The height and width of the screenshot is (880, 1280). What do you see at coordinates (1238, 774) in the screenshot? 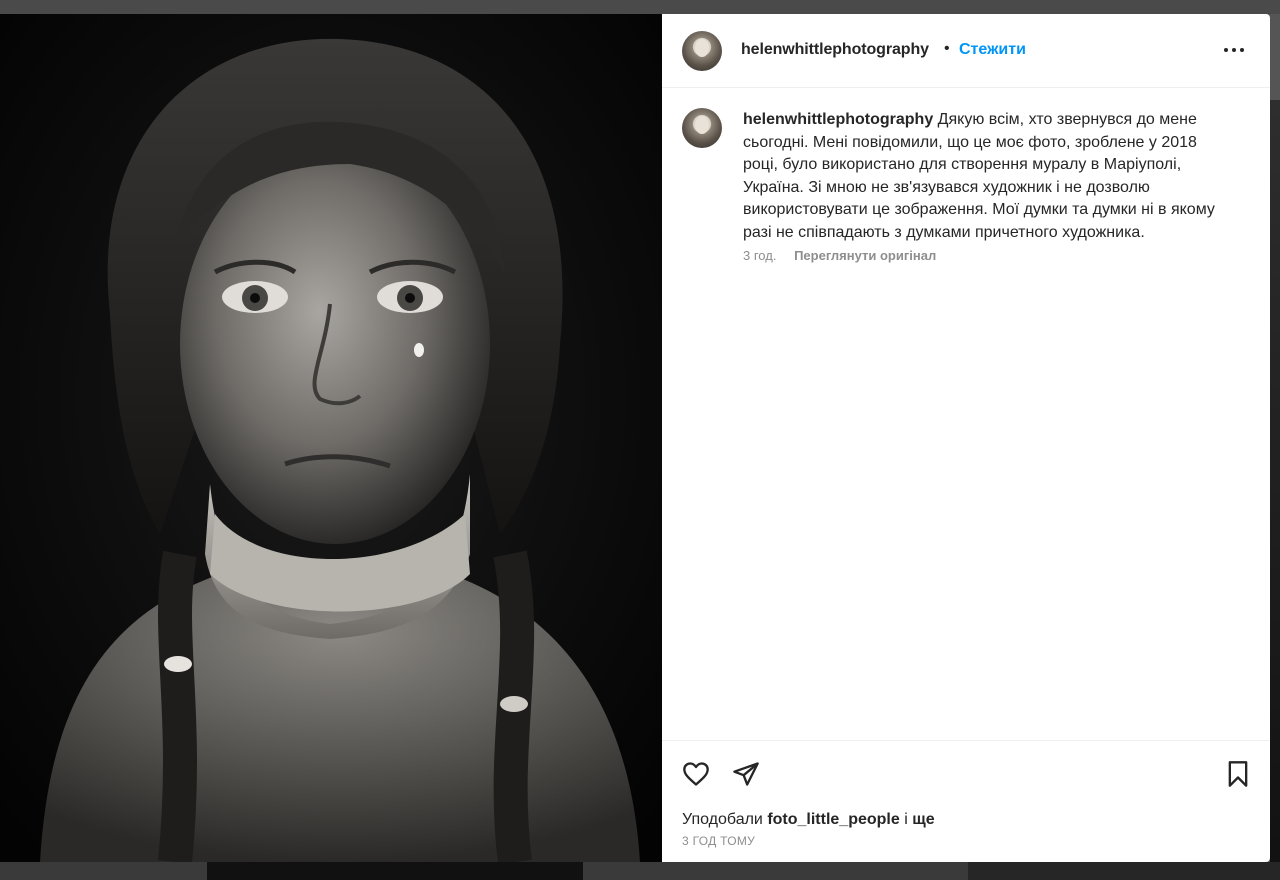
I see `bookmark-icon` at bounding box center [1238, 774].